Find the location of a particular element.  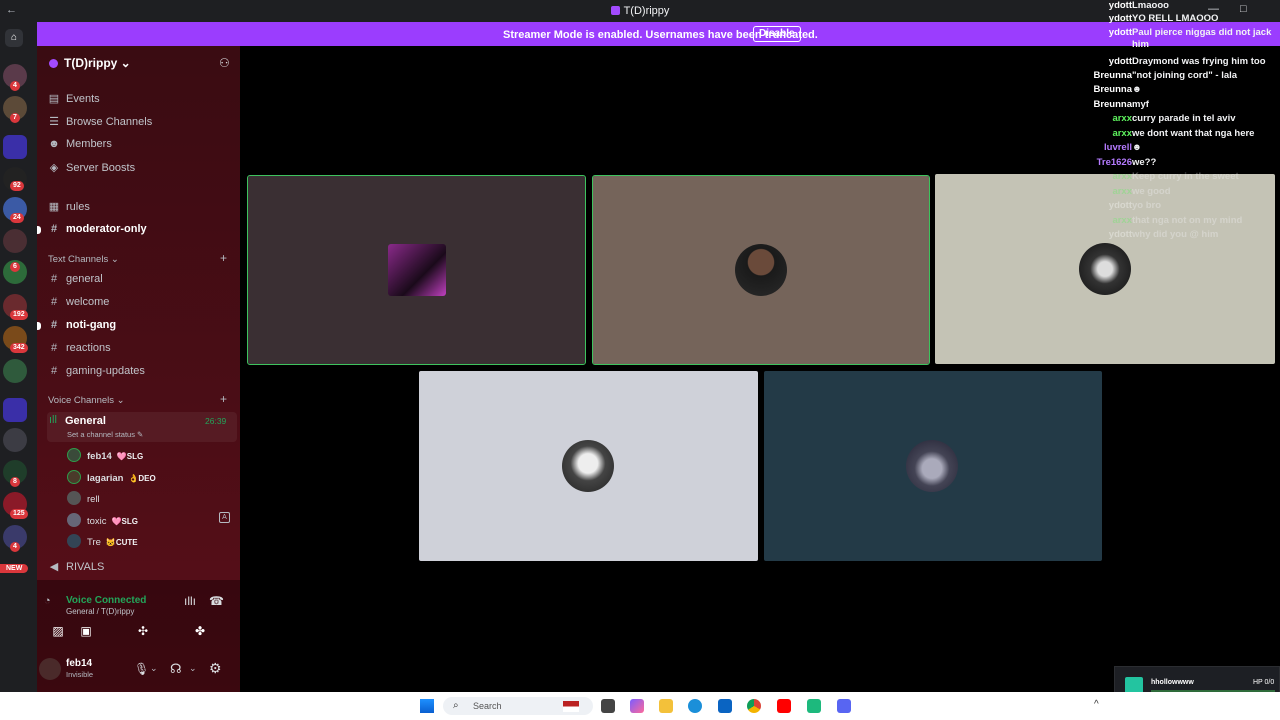

server-badge: 192 is located at coordinates (19, 315).